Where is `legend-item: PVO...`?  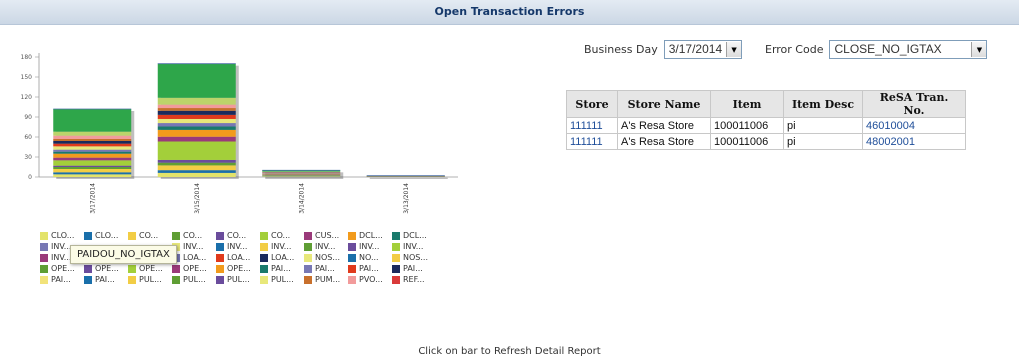 legend-item: PVO... is located at coordinates (370, 279).